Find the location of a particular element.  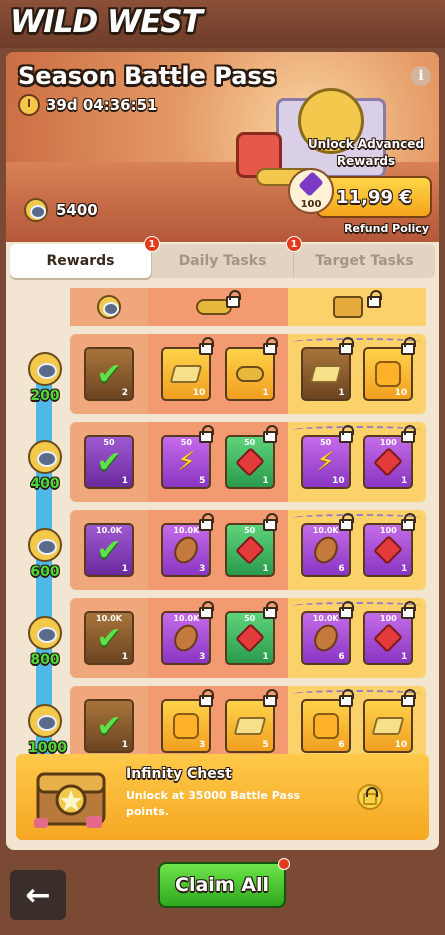

level-points-label: 400 is located at coordinates (45, 484).